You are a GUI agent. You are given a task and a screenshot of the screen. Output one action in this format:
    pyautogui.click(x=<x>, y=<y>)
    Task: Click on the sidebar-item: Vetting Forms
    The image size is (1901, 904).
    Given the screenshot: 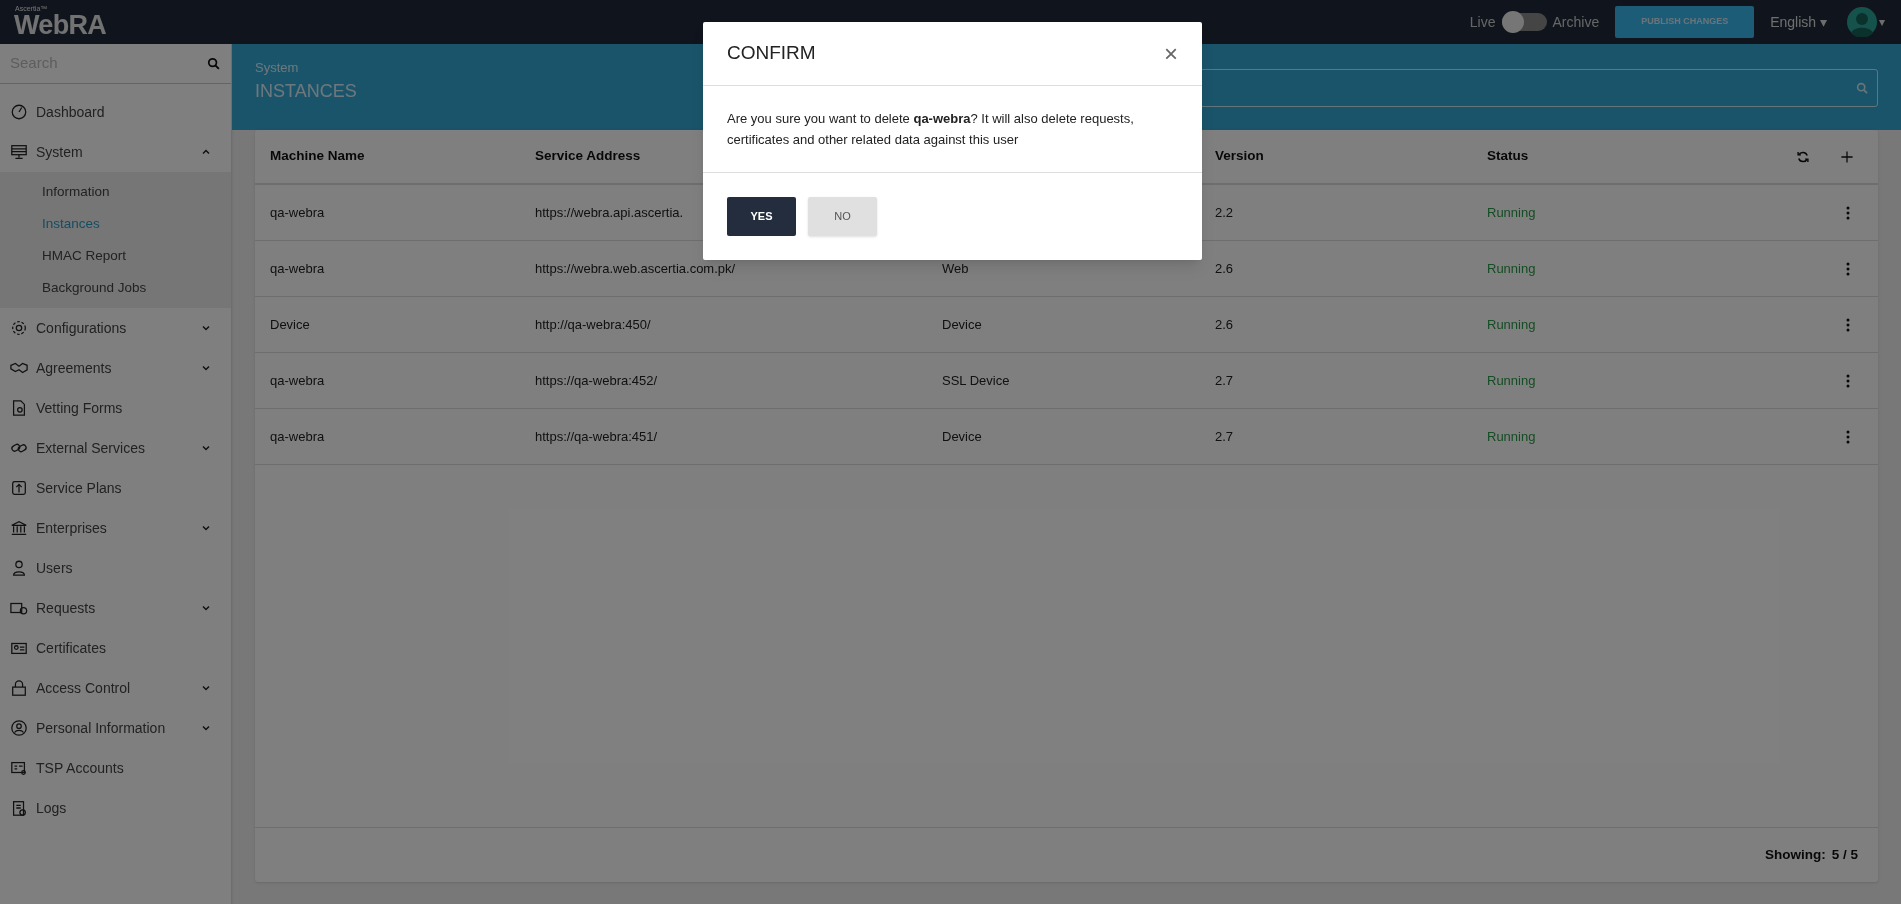 What is the action you would take?
    pyautogui.click(x=115, y=408)
    